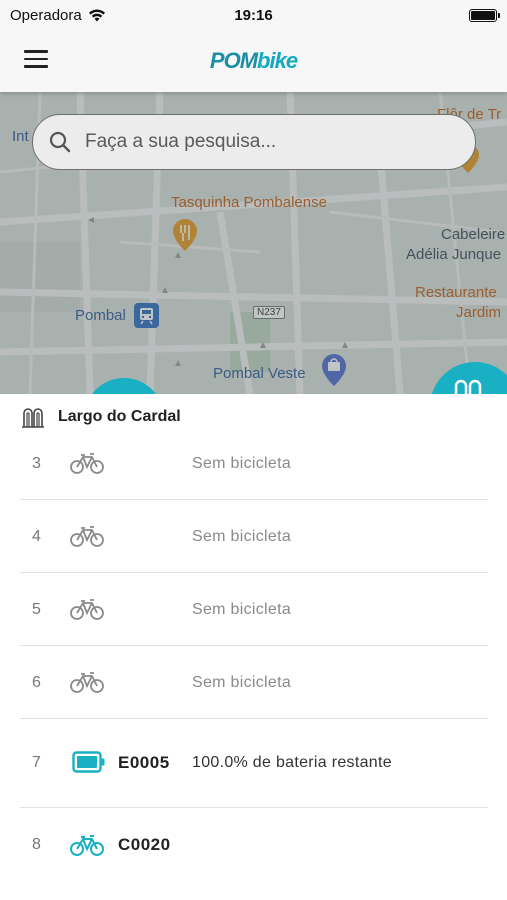 This screenshot has width=507, height=900. I want to click on search-input, so click(265, 142).